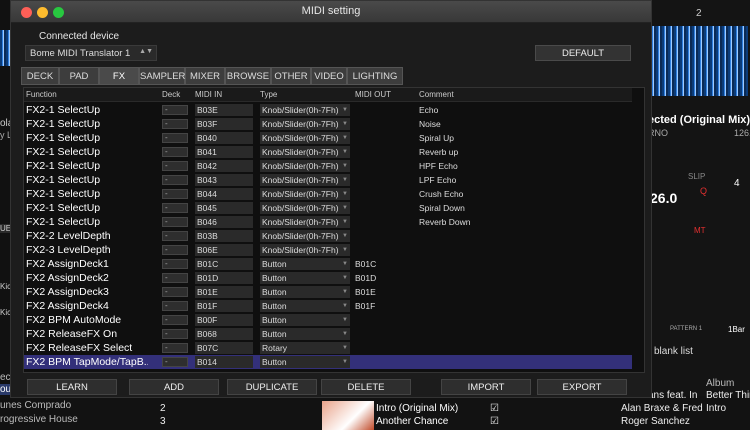 The image size is (750, 430). I want to click on learn-button: LEARN, so click(72, 387).